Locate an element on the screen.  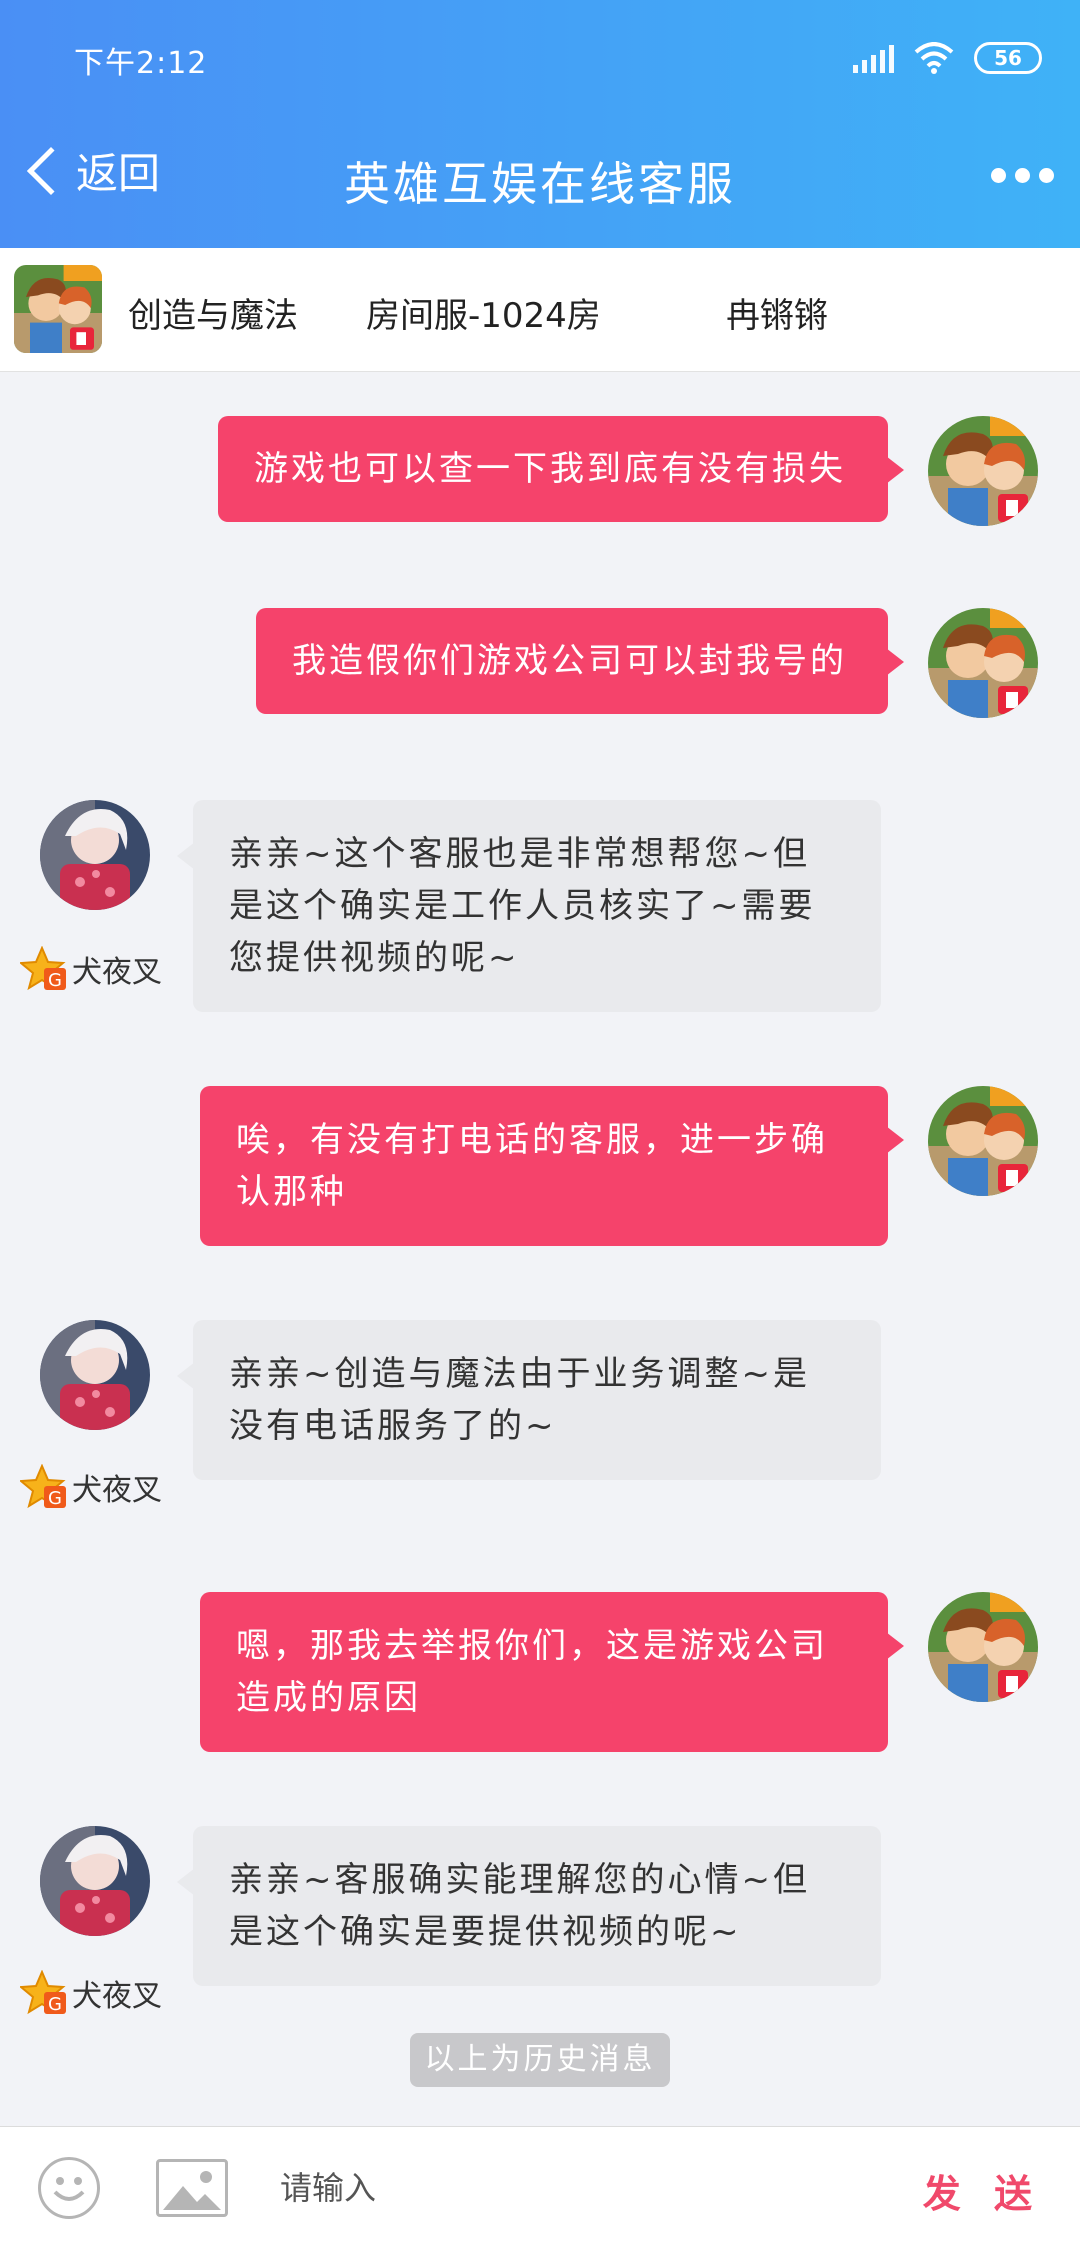
signal-icon is located at coordinates (873, 58).